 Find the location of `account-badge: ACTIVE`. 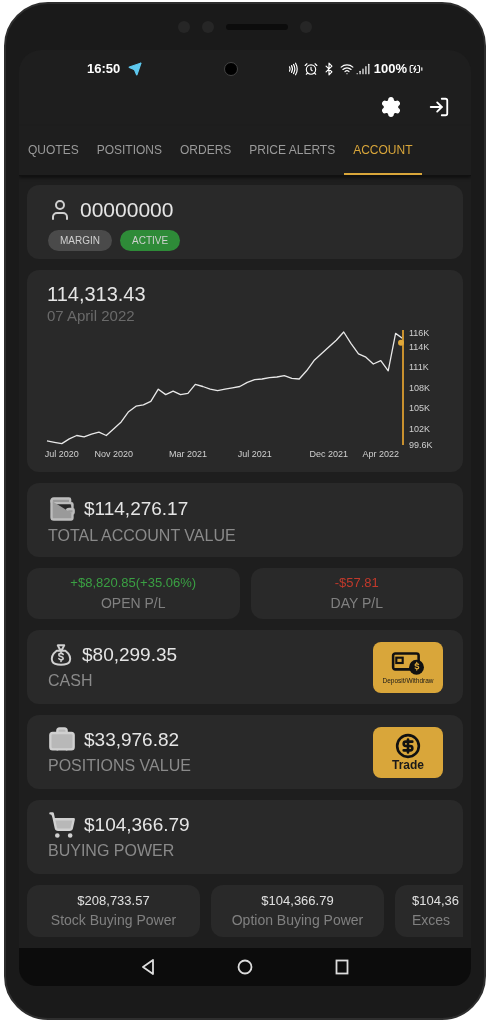

account-badge: ACTIVE is located at coordinates (150, 240).